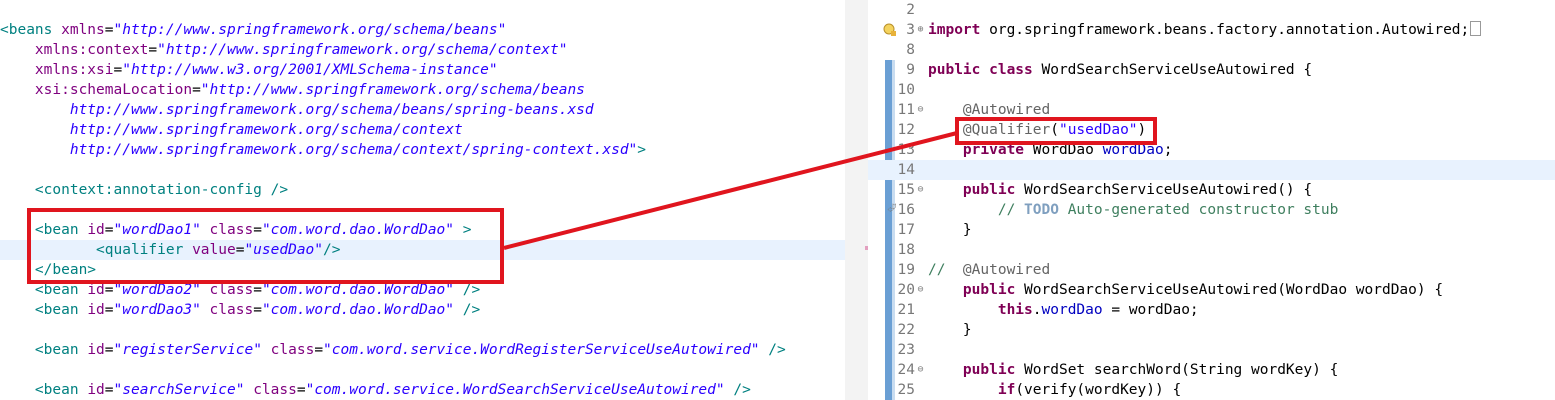  I want to click on tag-close: >, so click(642, 150).